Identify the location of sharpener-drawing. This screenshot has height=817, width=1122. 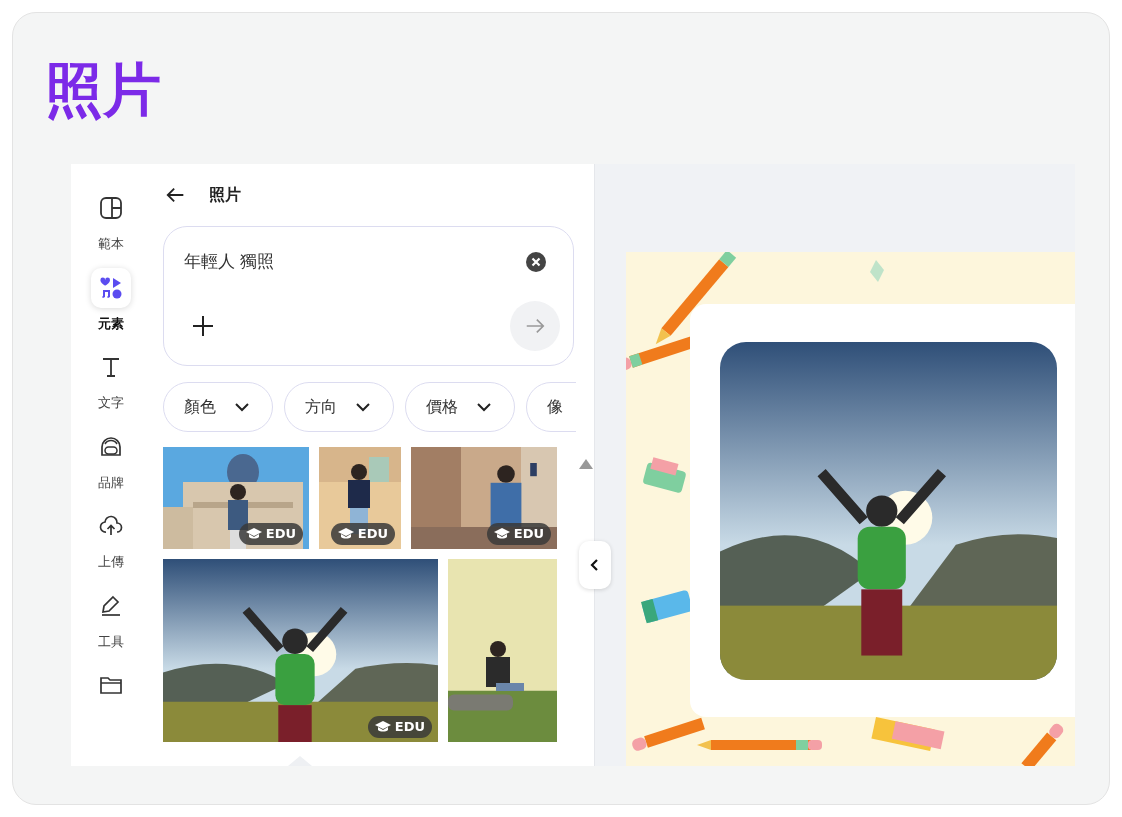
(664, 475).